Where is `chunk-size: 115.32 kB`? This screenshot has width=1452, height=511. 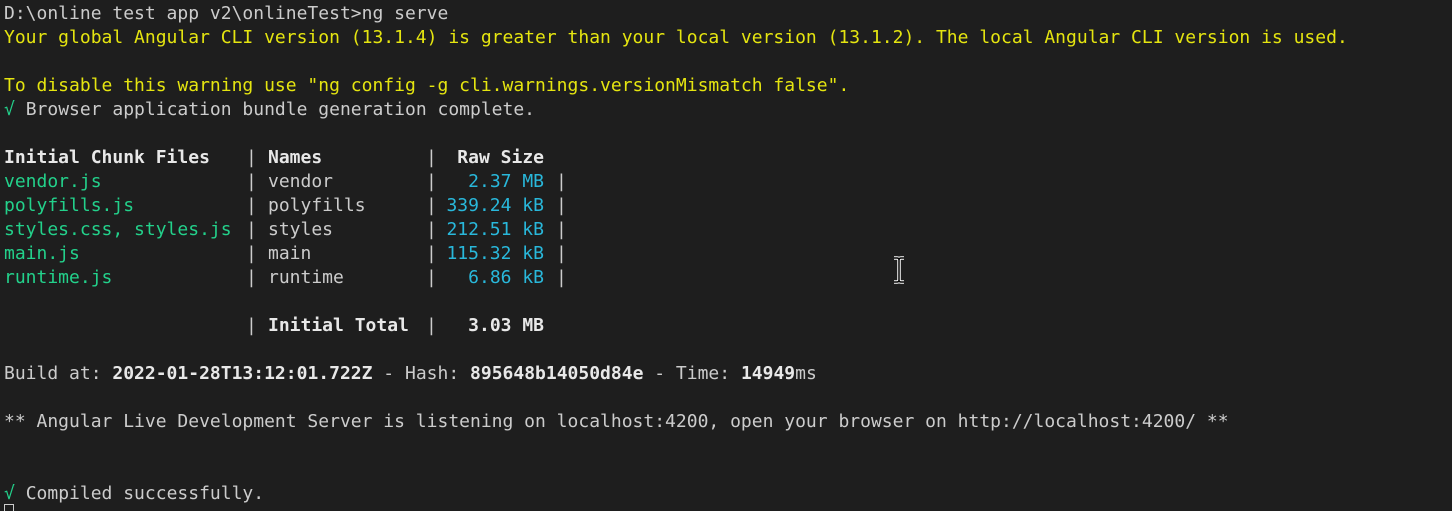 chunk-size: 115.32 kB is located at coordinates (495, 253).